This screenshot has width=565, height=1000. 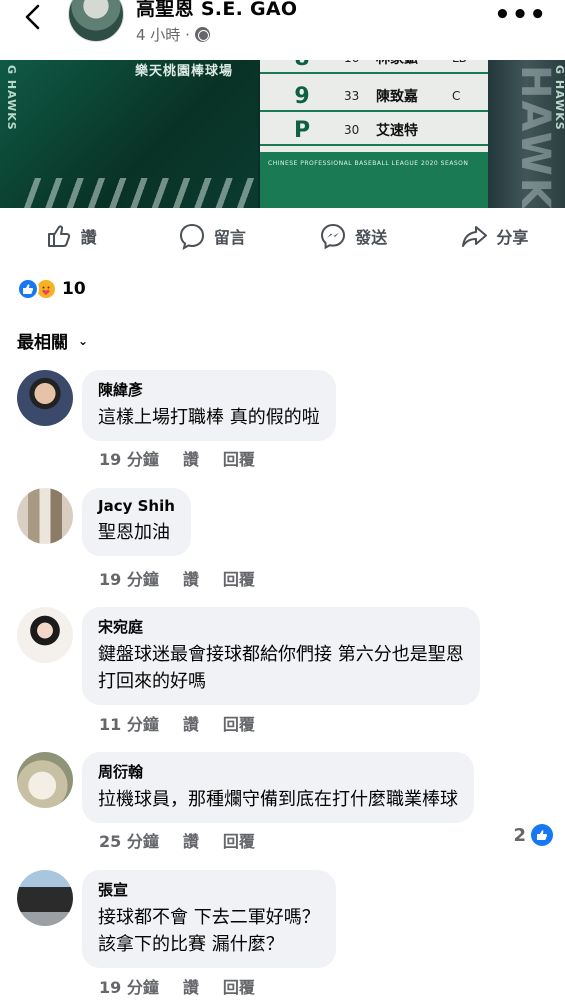 I want to click on messenger-icon, so click(x=333, y=236).